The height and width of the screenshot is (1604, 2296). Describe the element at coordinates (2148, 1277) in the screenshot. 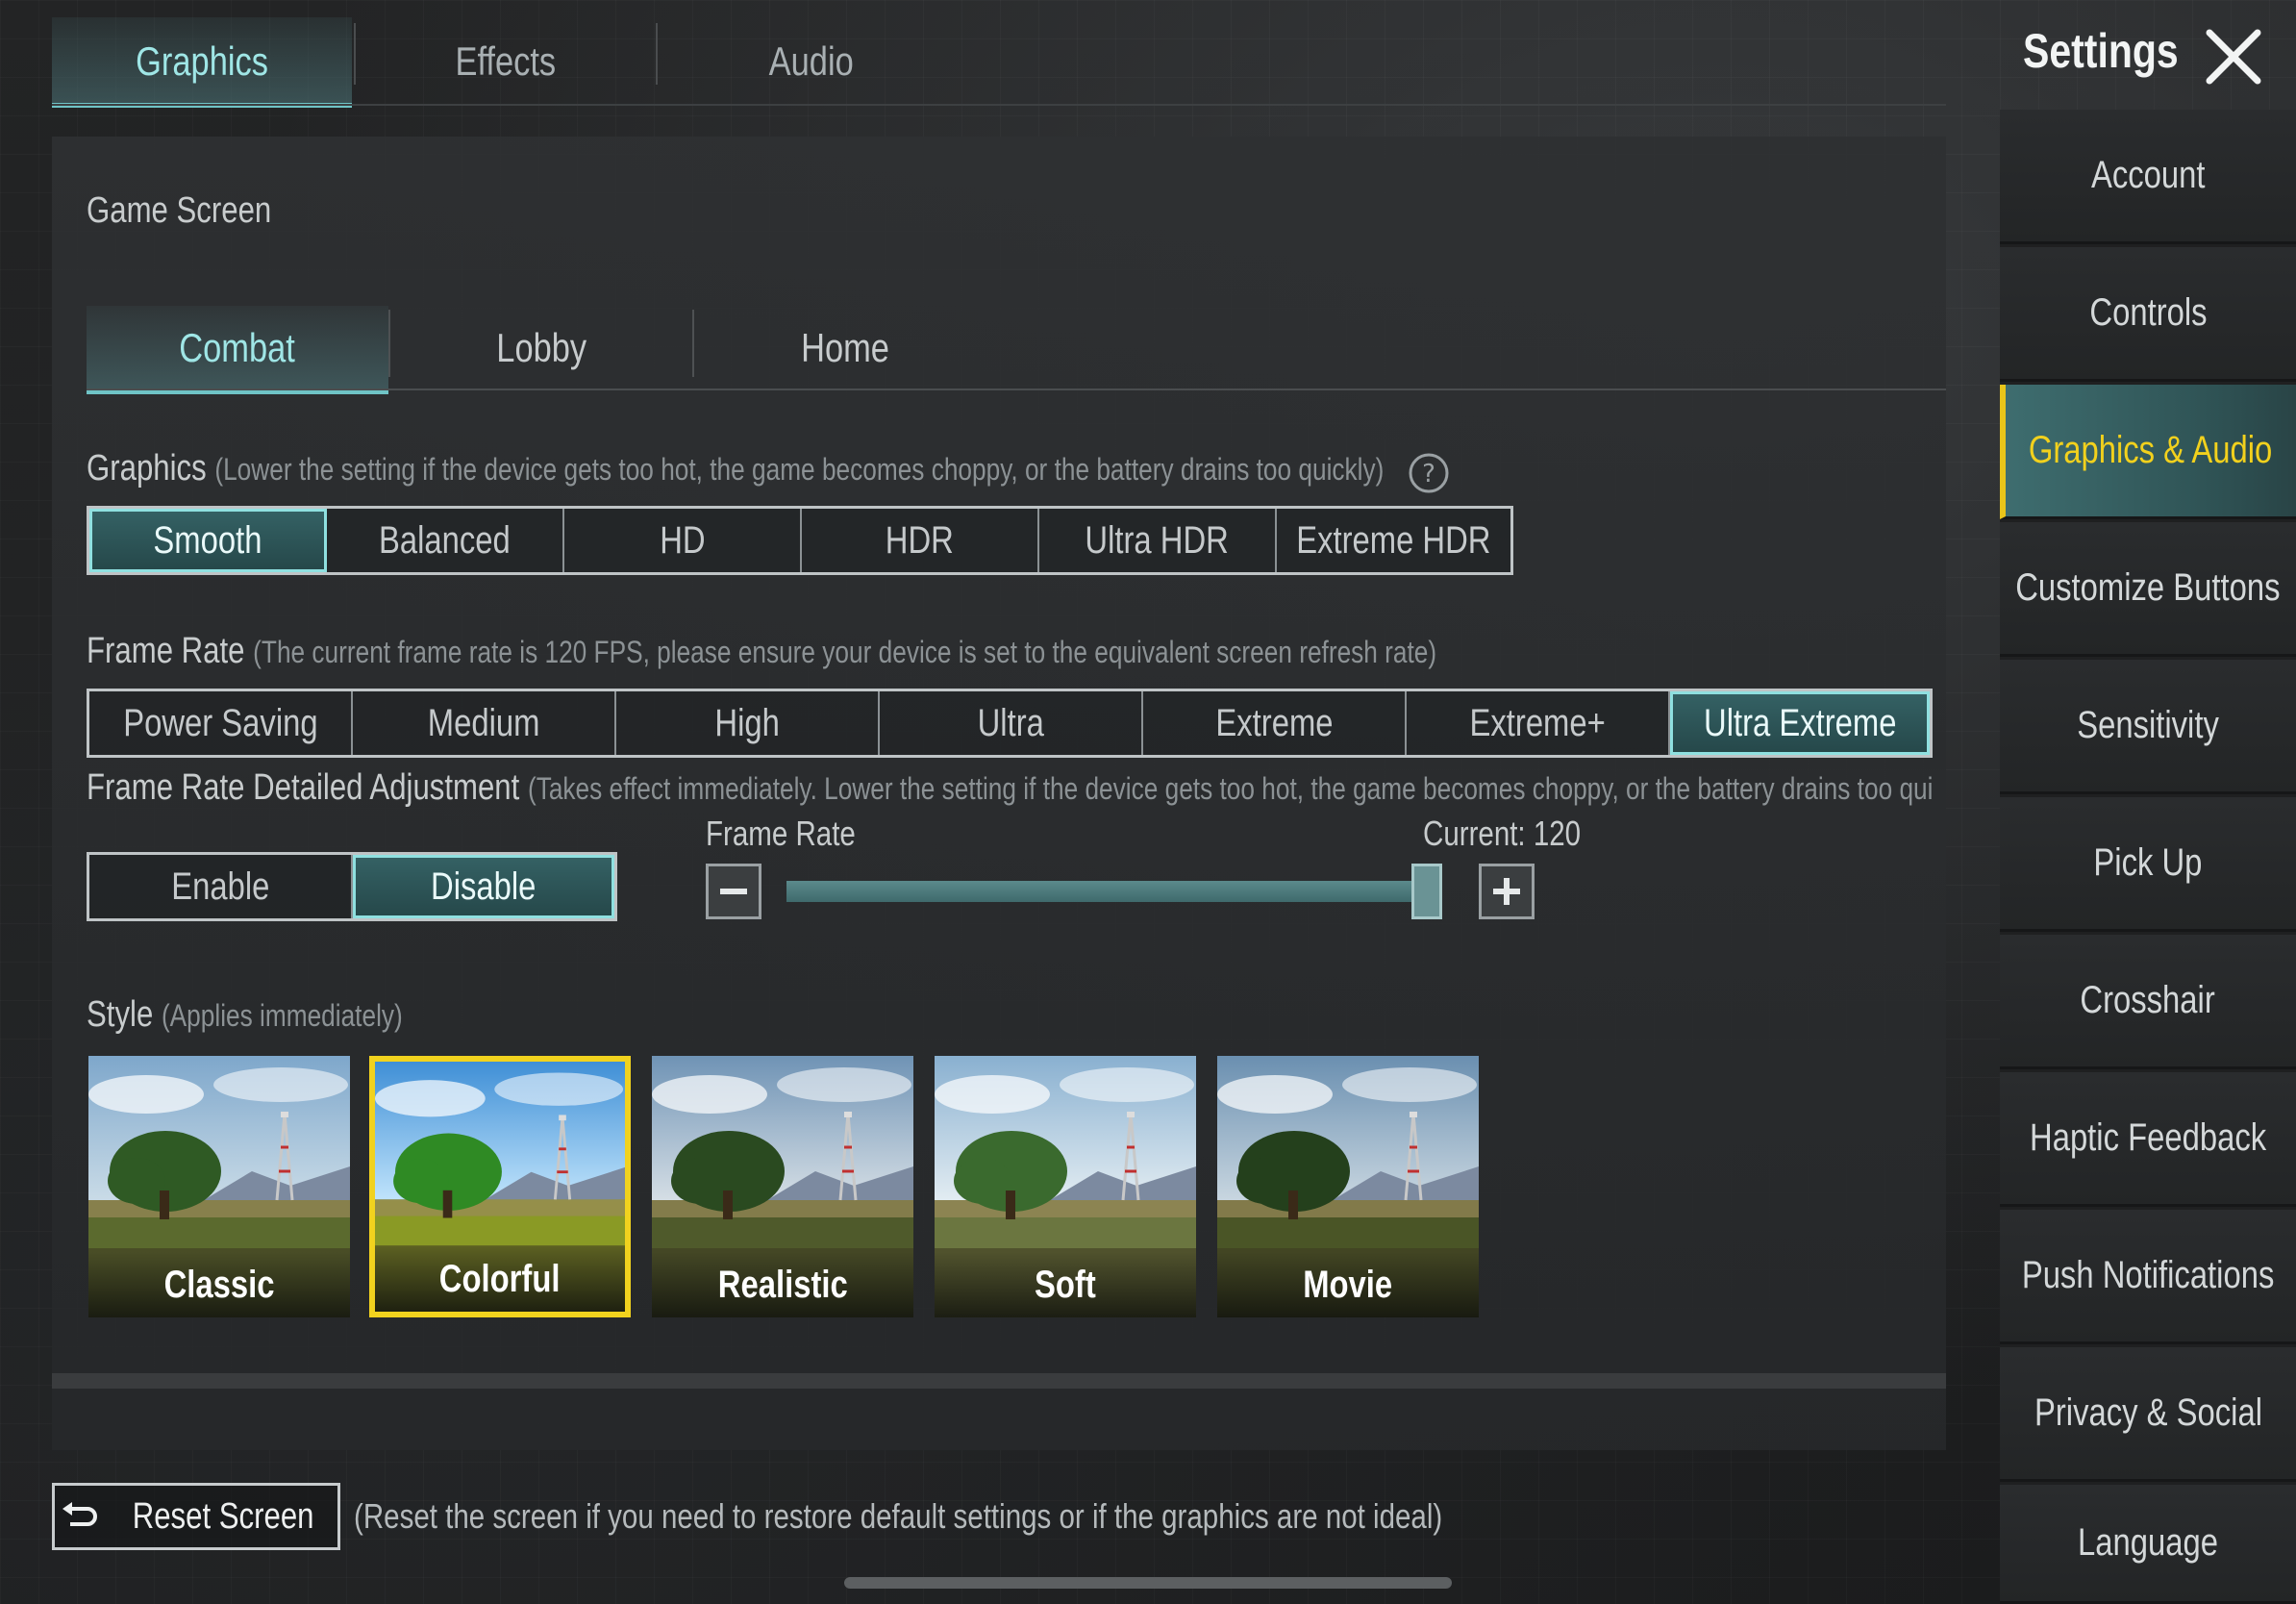

I see `sidebar-item-push-notifications: Push Notifications` at that location.